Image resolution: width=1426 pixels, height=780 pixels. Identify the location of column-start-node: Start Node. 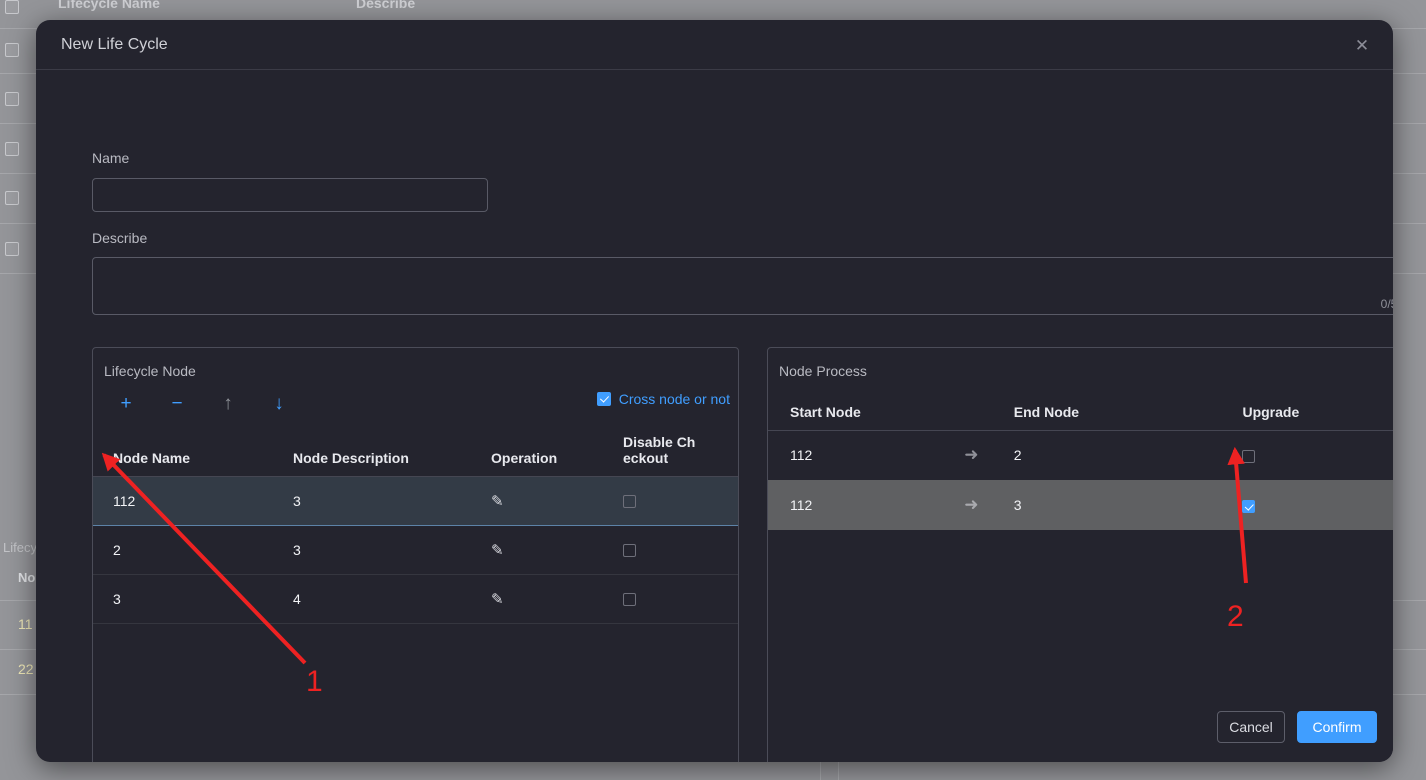
(891, 408).